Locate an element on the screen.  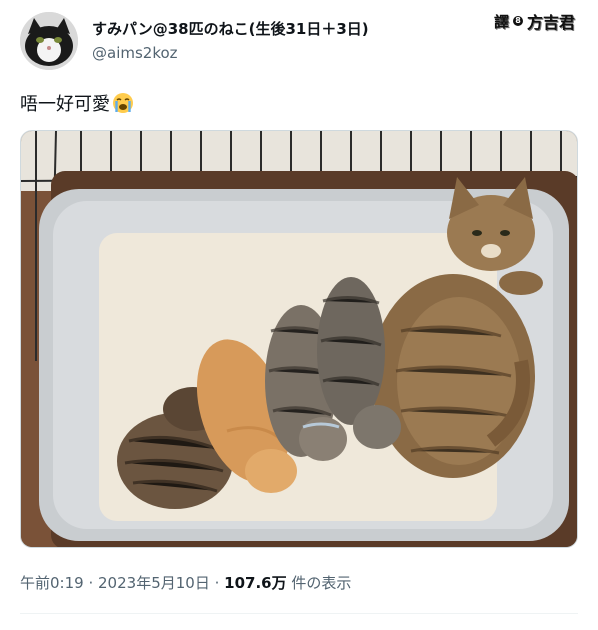
tweet-date: 2023年5月10日 is located at coordinates (154, 583).